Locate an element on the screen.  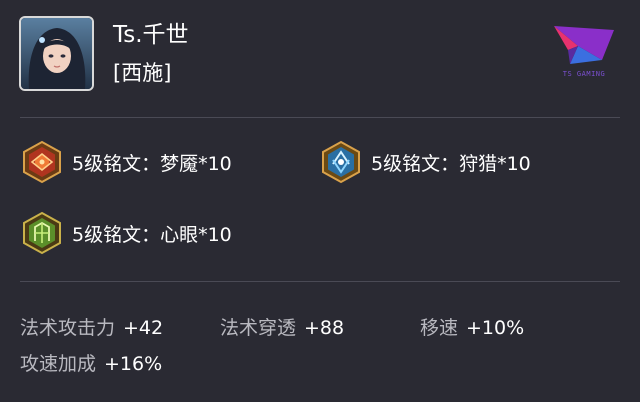
stat-value: +42 is located at coordinates (143, 328).